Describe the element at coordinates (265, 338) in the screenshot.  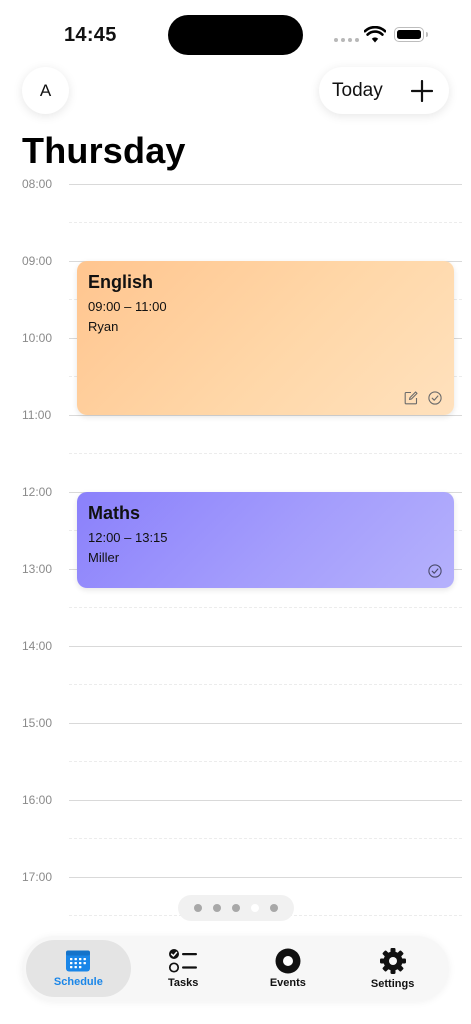
I see `event-card-english: English 09:00 – 11:00 Ryan` at that location.